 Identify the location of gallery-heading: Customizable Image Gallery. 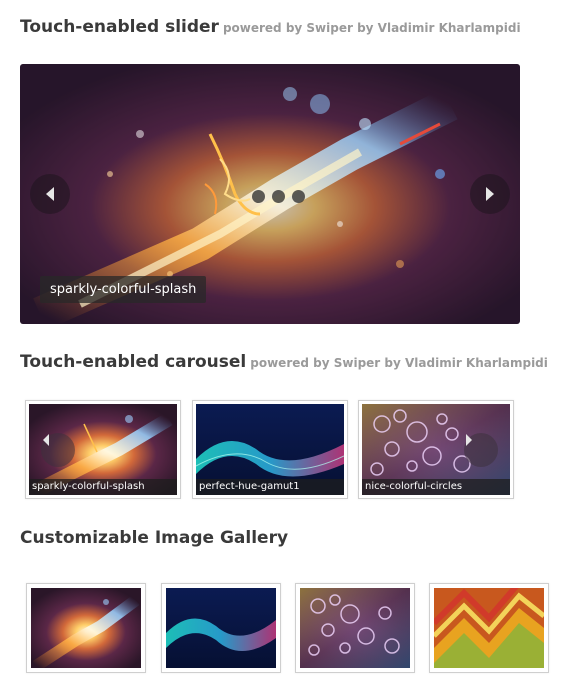
(154, 538).